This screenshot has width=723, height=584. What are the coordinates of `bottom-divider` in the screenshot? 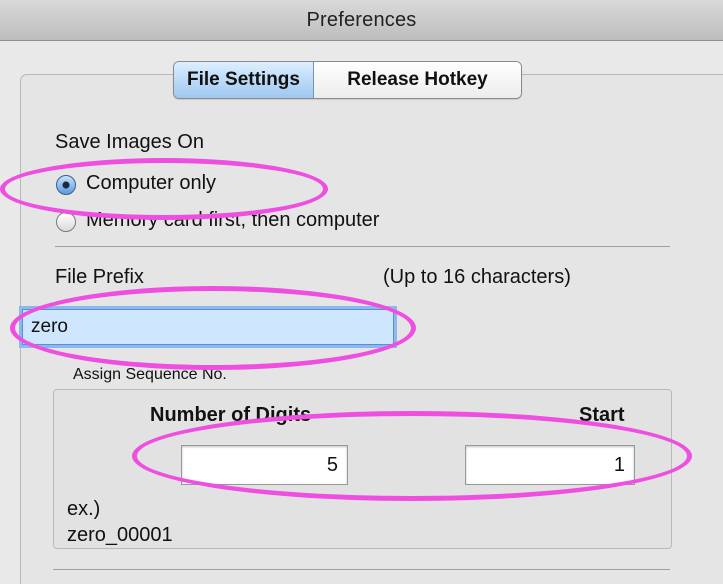 It's located at (361, 569).